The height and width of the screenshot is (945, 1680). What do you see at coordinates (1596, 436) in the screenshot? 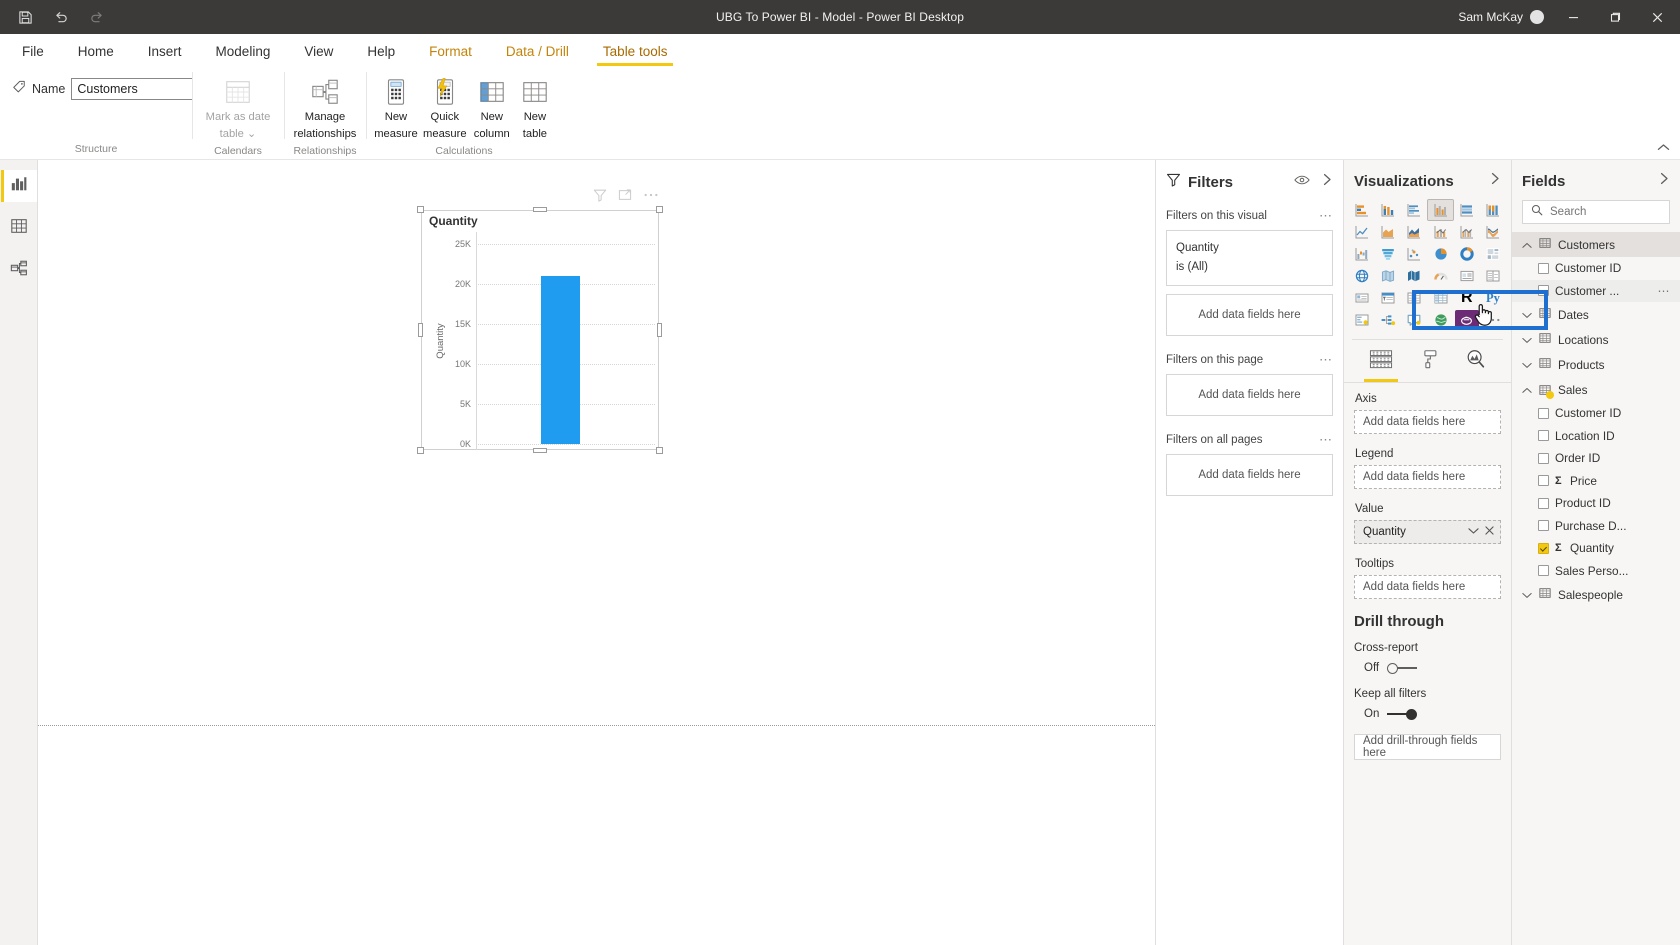
I see `field-sales-location-id: Location ID` at bounding box center [1596, 436].